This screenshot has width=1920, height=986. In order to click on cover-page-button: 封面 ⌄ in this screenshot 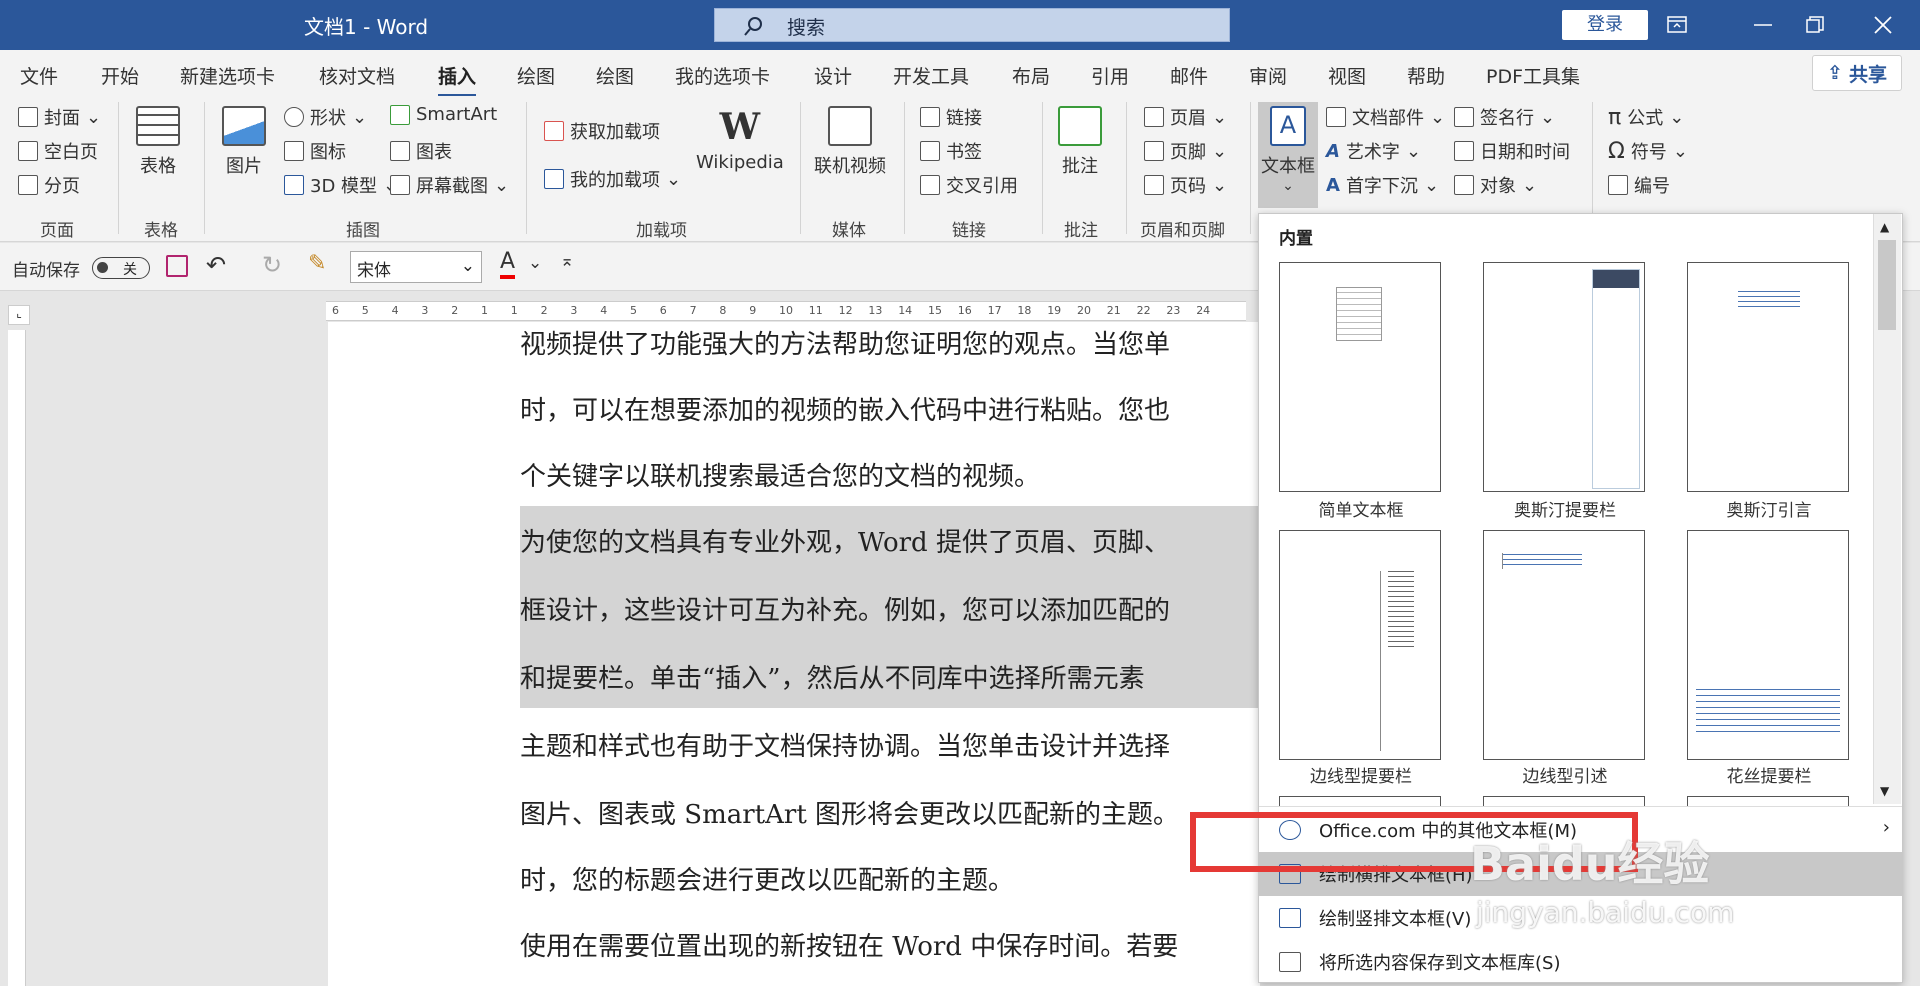, I will do `click(59, 117)`.